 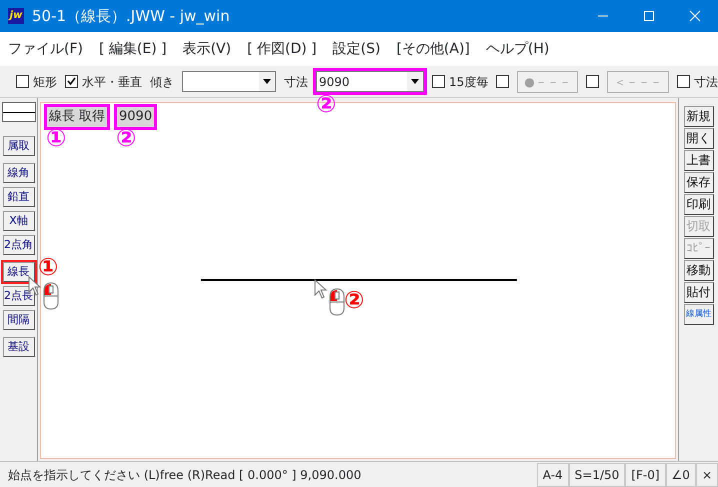 What do you see at coordinates (597, 474) in the screenshot?
I see `status-panel: S=1/50` at bounding box center [597, 474].